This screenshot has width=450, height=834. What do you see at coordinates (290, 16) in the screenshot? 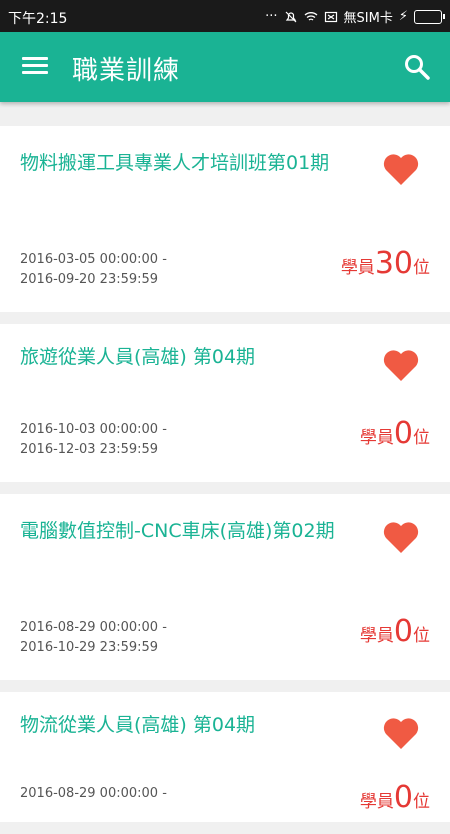
I see `mute-icon` at bounding box center [290, 16].